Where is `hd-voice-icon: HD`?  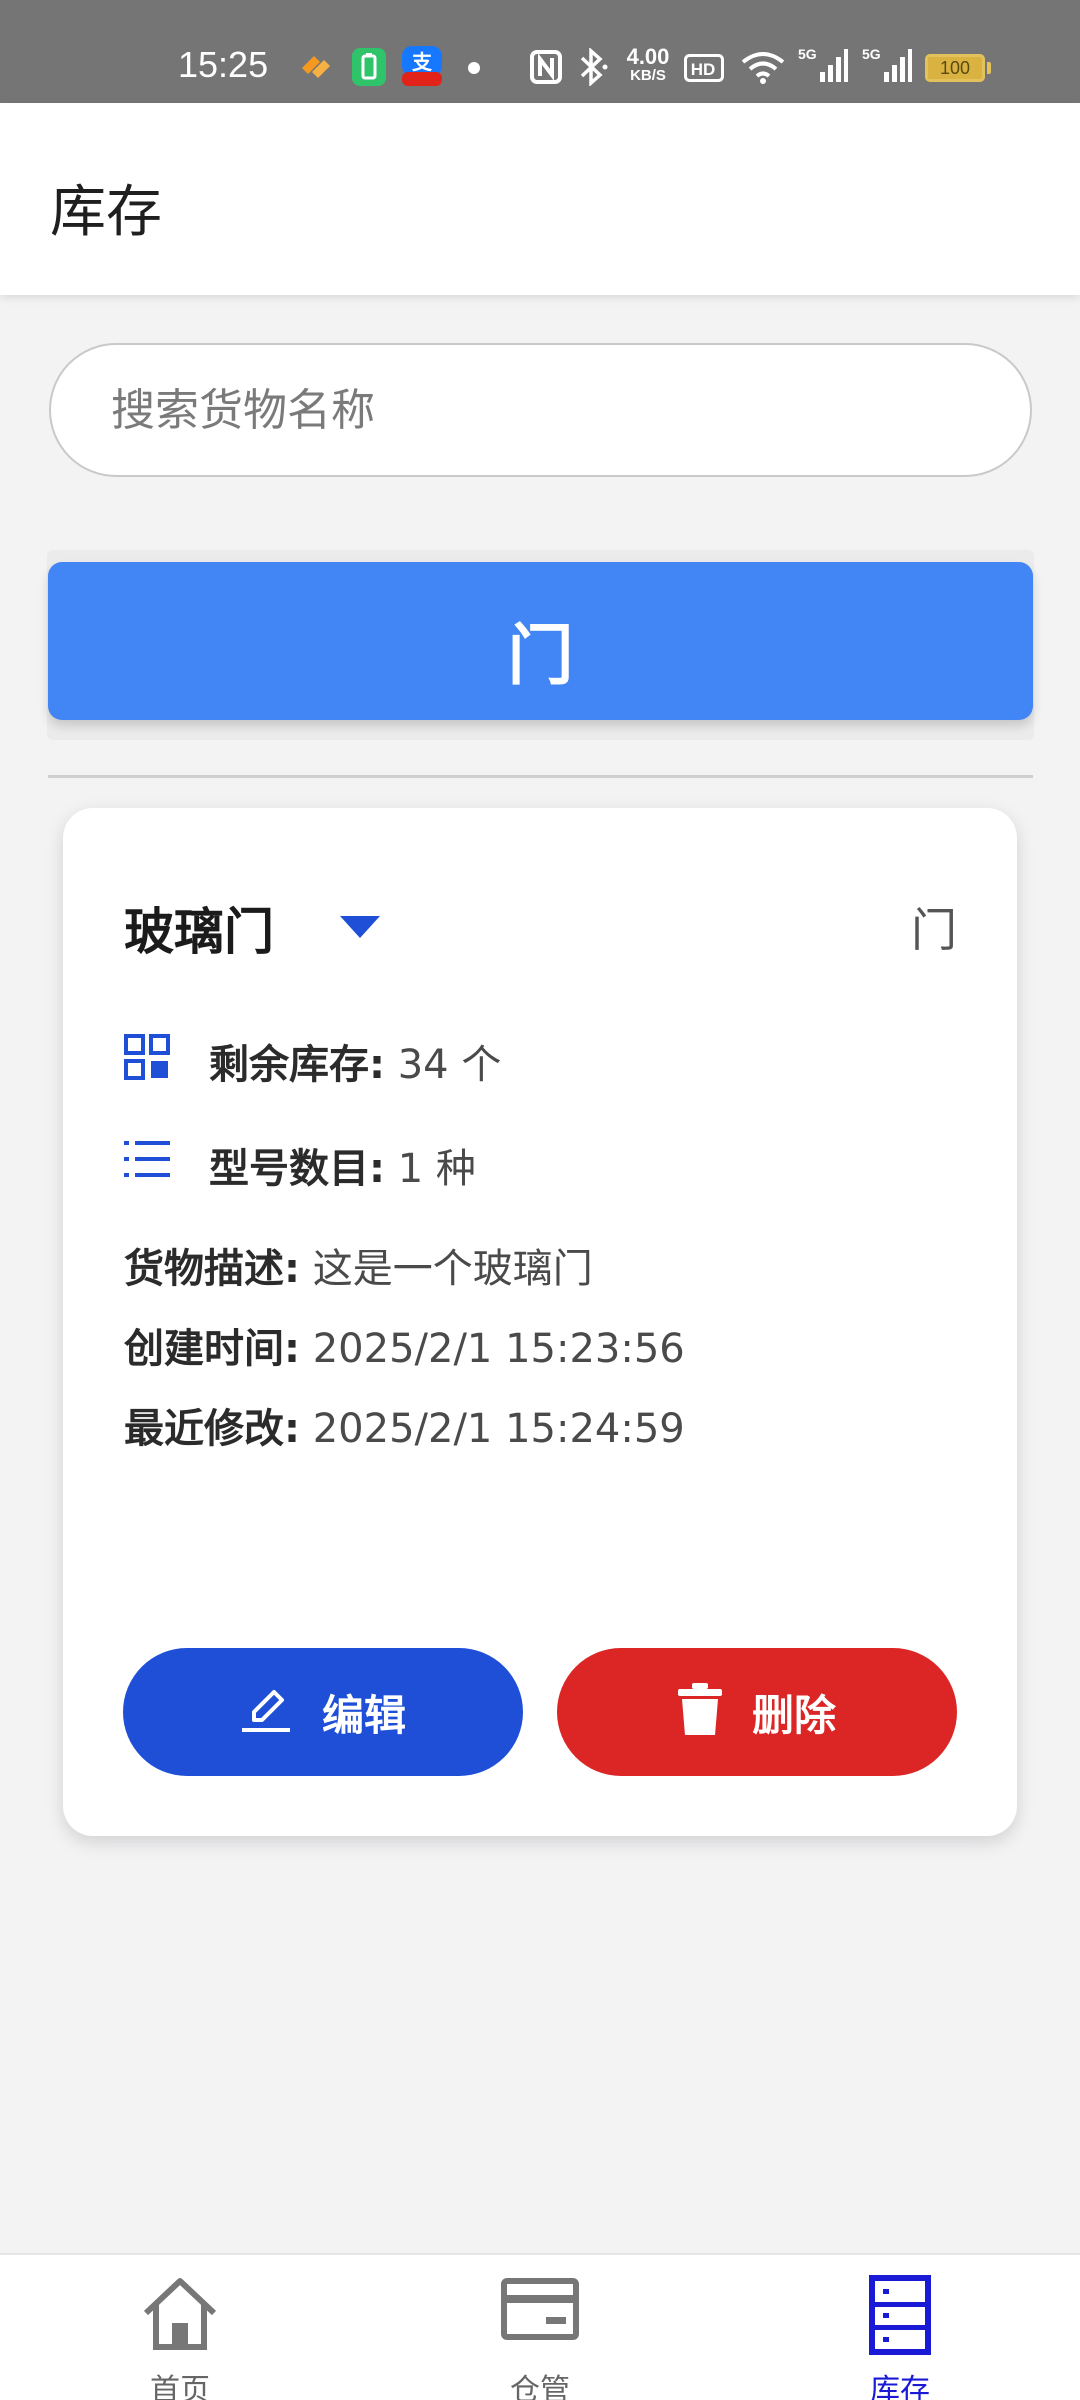
hd-voice-icon: HD is located at coordinates (704, 70).